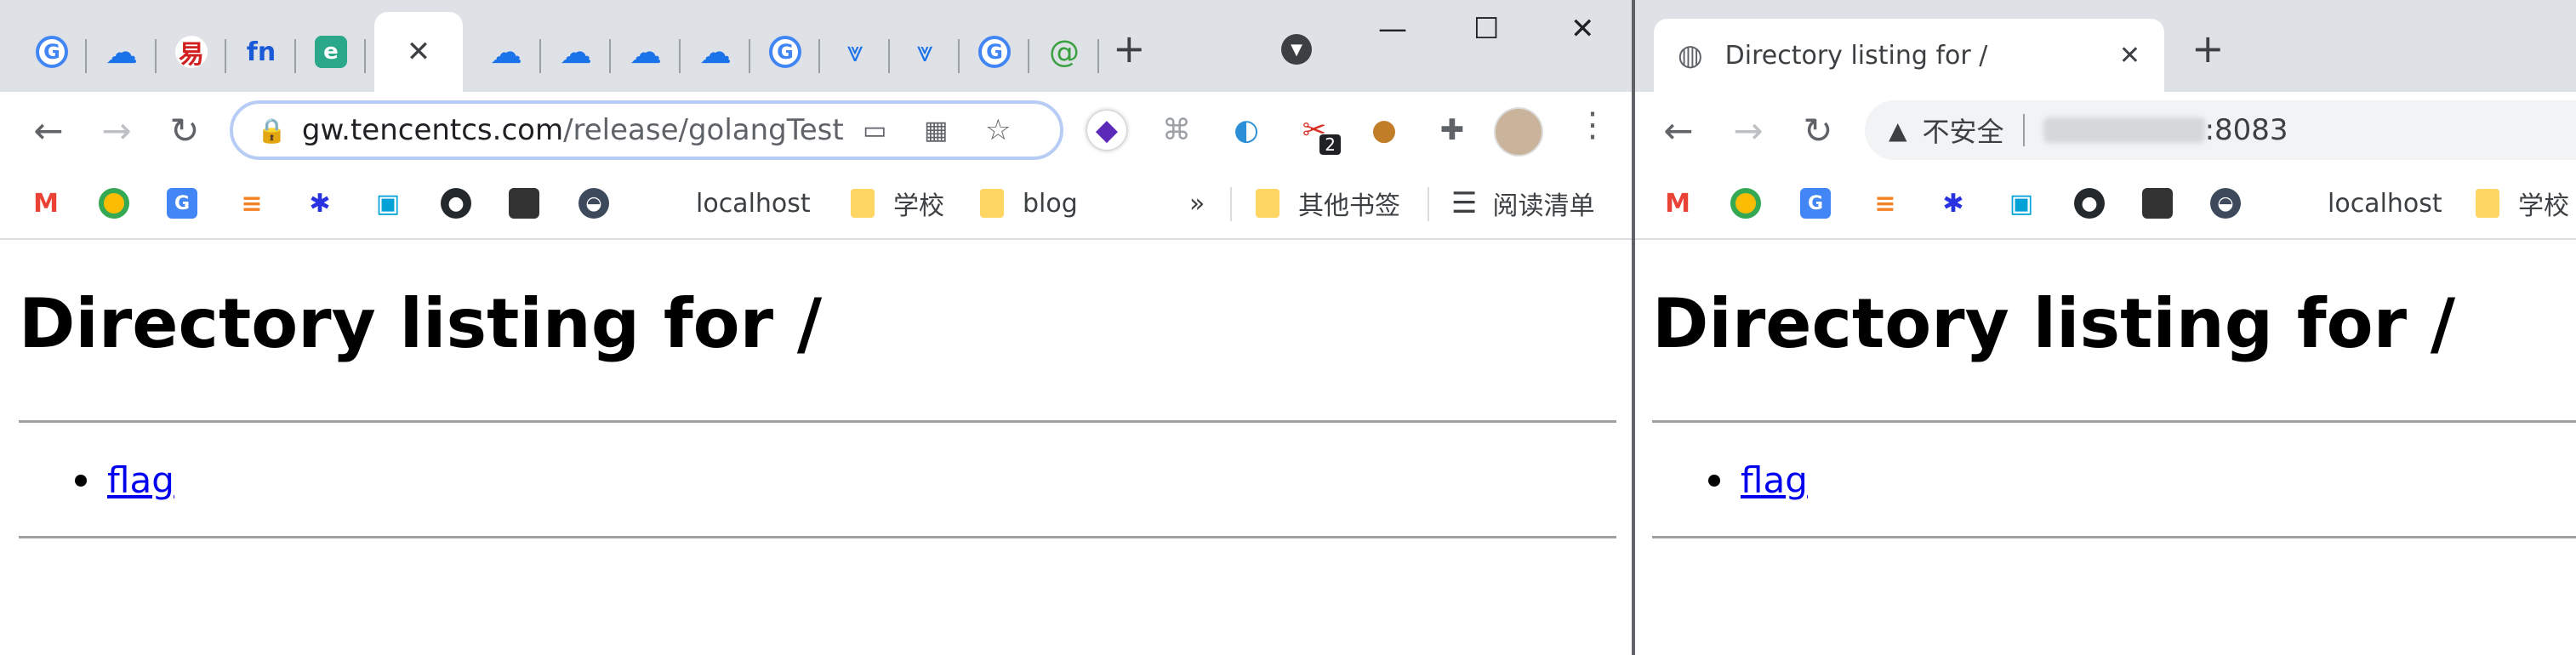 The height and width of the screenshot is (655, 2576). Describe the element at coordinates (855, 52) in the screenshot. I see `tab-download: ⩔` at that location.